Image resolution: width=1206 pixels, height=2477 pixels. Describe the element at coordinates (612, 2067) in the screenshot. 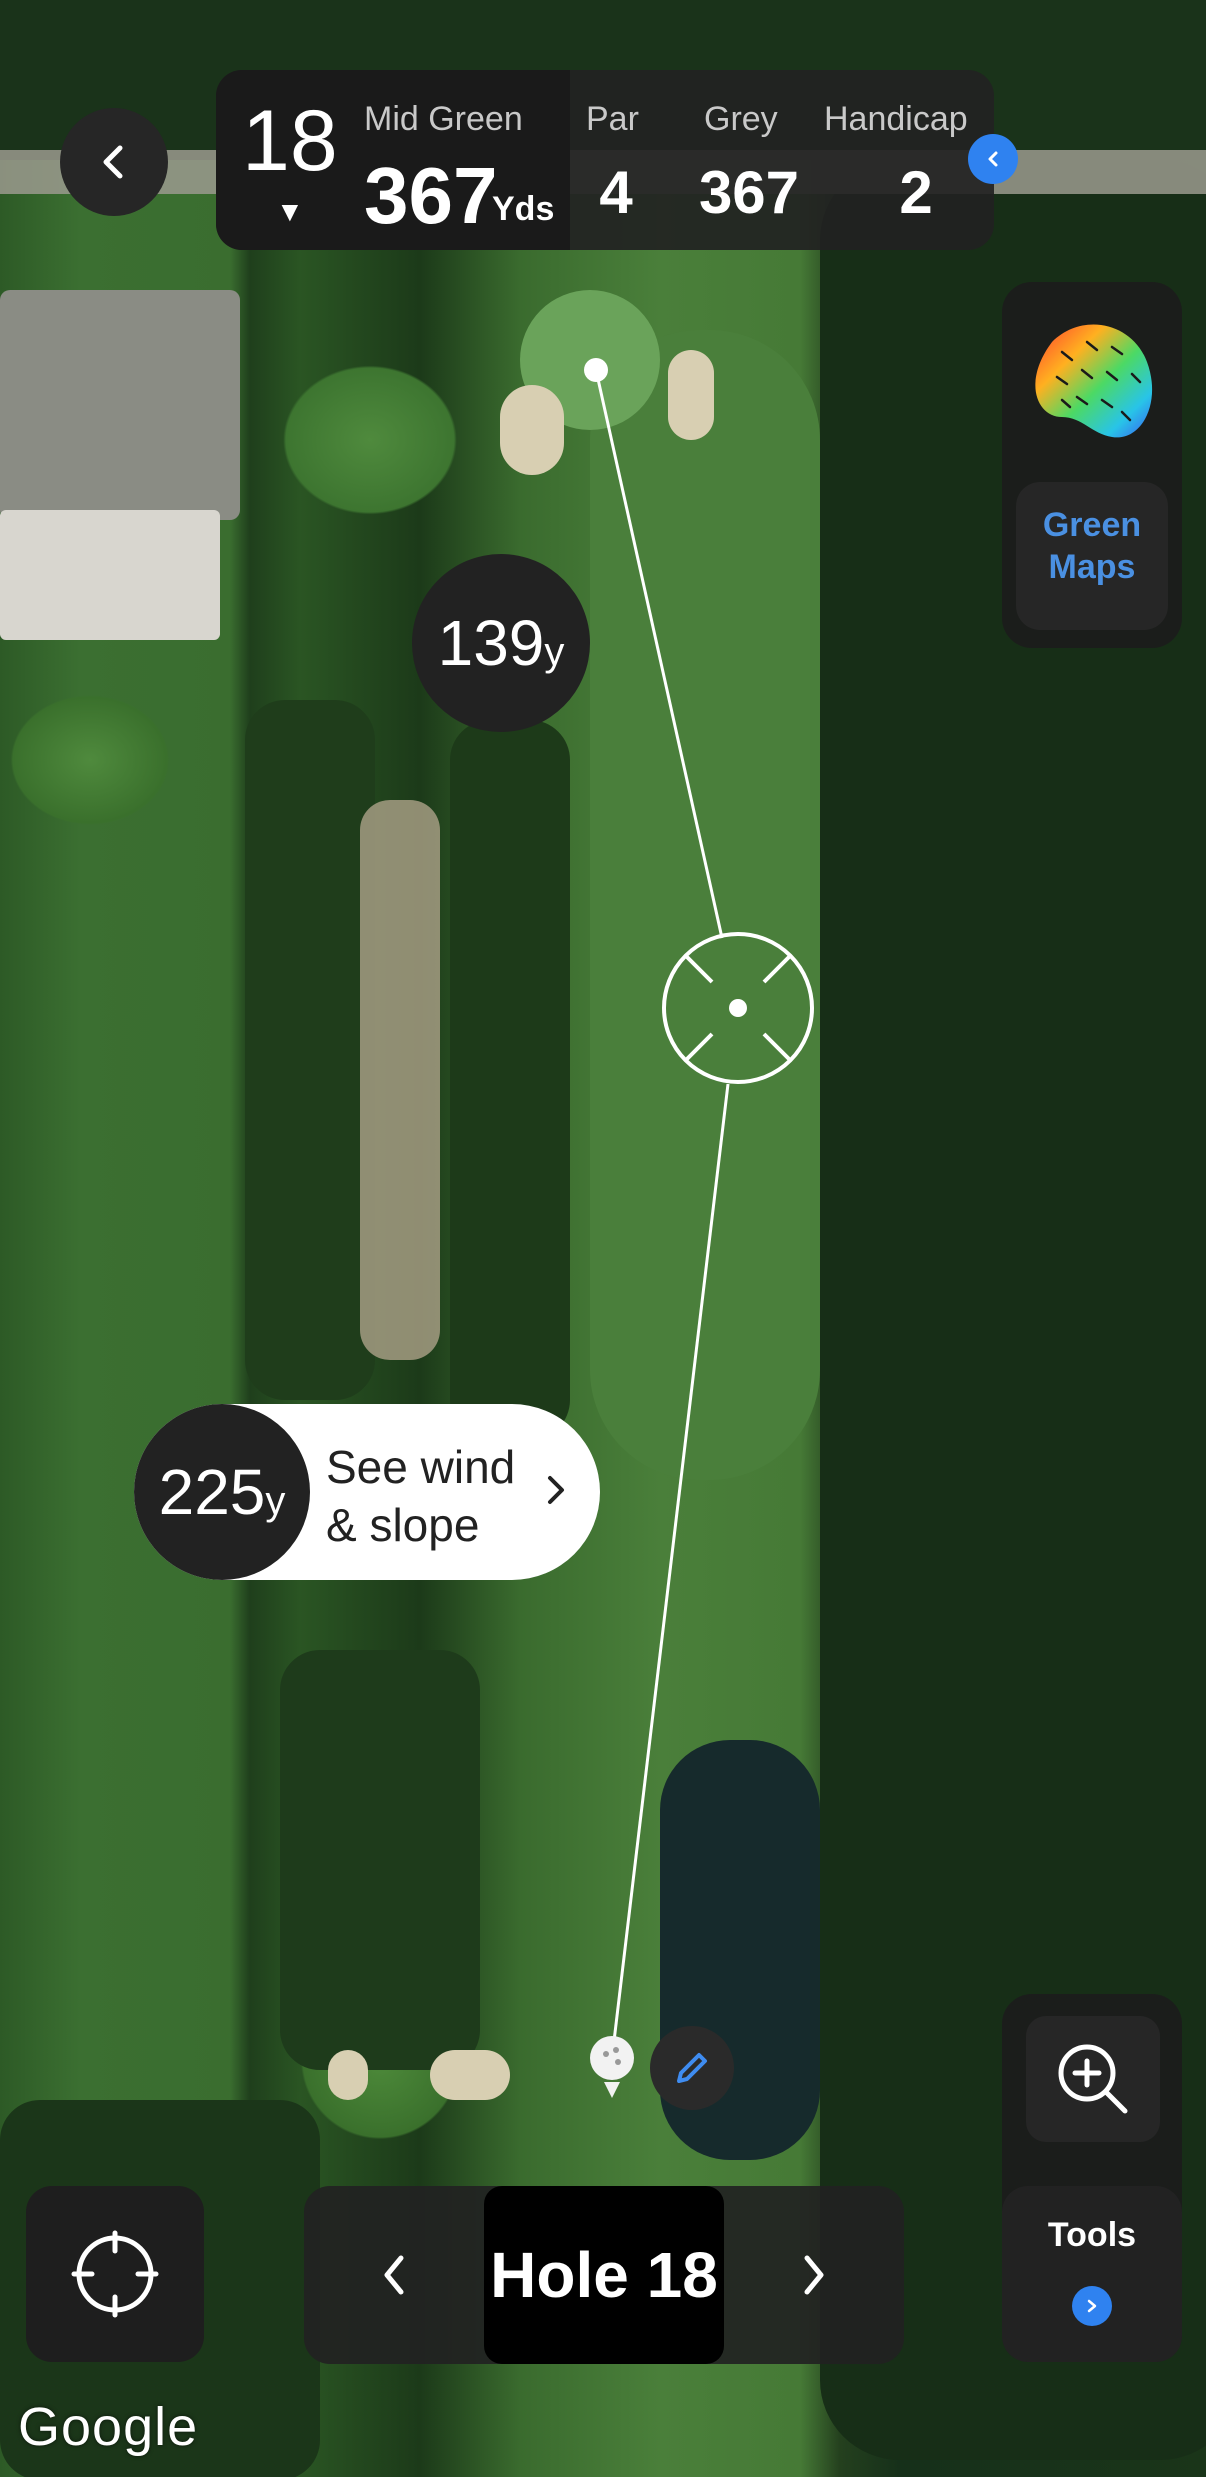

I see `golf-ball-icon` at that location.